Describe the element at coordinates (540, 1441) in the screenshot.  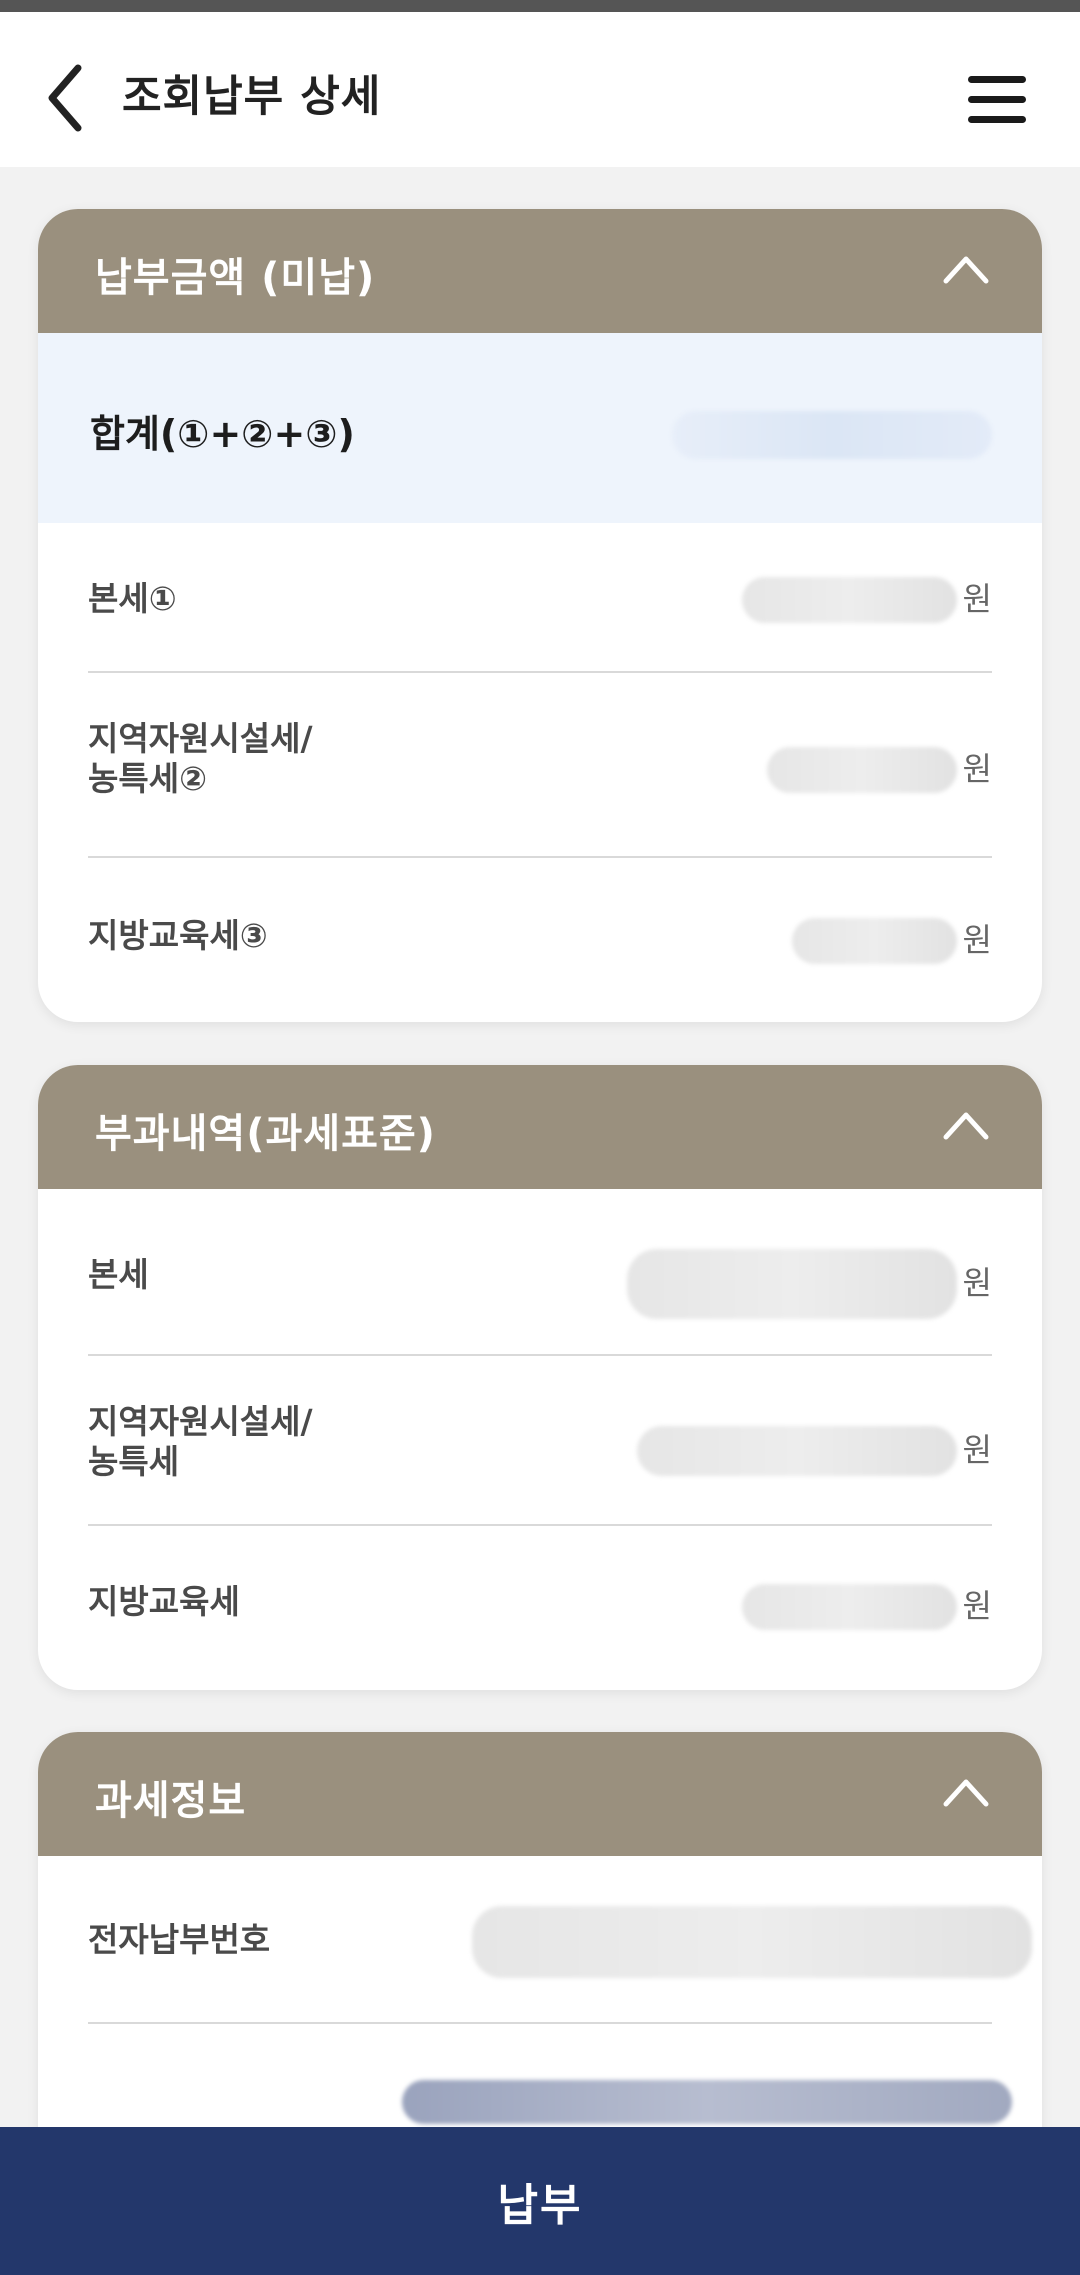
I see `levy-regional-resource-tax-row: 지역자원시설세/ 농특세 원` at that location.